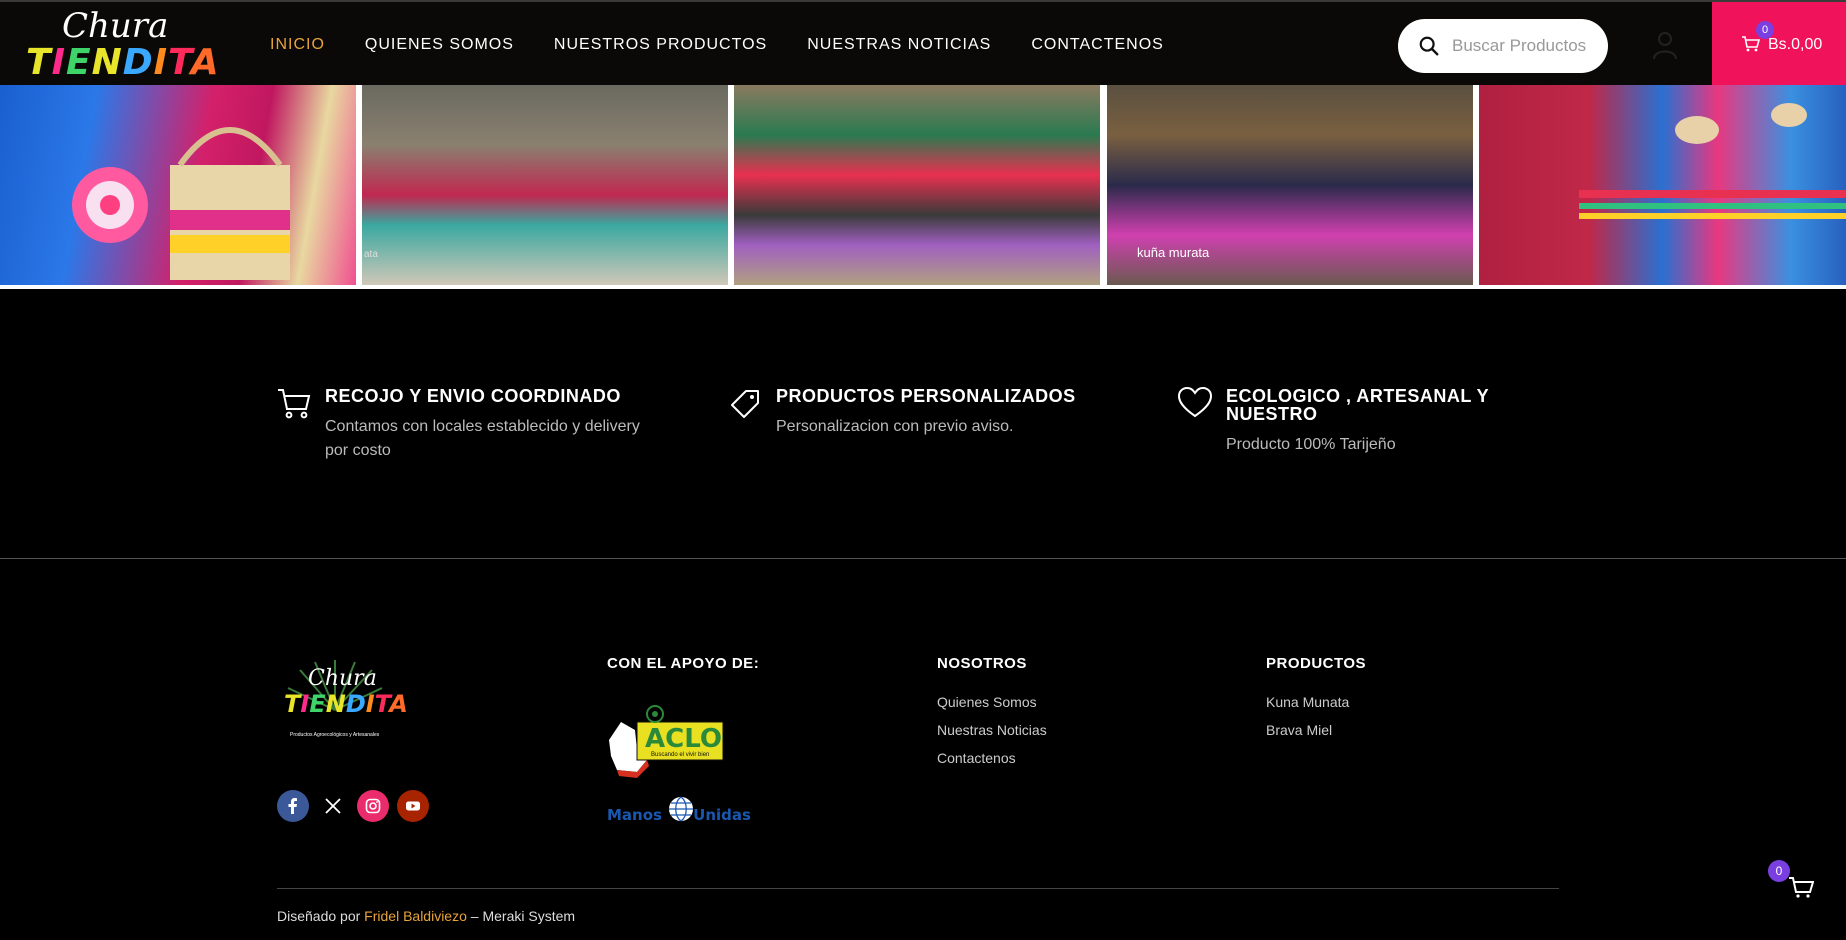 This screenshot has height=940, width=1846. I want to click on footer-logo-script: Chura, so click(342, 678).